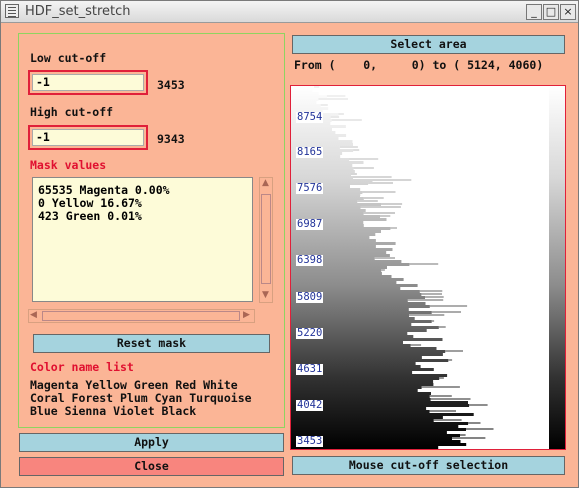  Describe the element at coordinates (534, 12) in the screenshot. I see `minimize-icon: _` at that location.